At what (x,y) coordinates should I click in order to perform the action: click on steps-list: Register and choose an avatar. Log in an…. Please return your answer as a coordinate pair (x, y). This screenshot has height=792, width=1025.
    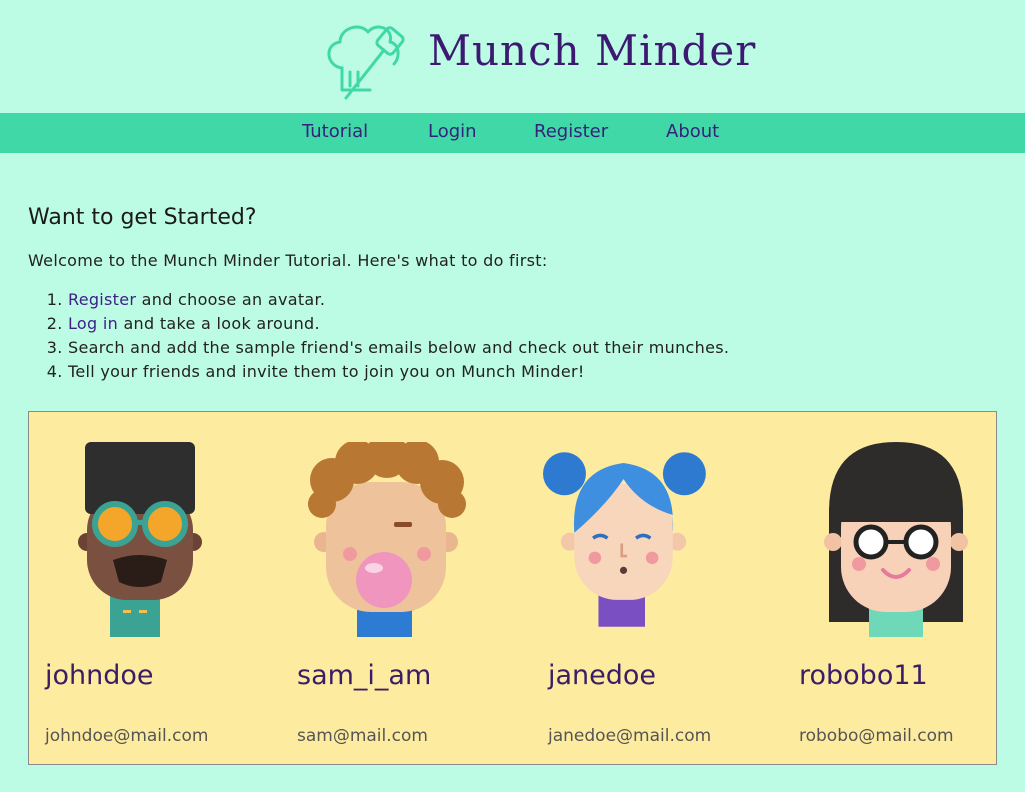
    Looking at the image, I should click on (512, 336).